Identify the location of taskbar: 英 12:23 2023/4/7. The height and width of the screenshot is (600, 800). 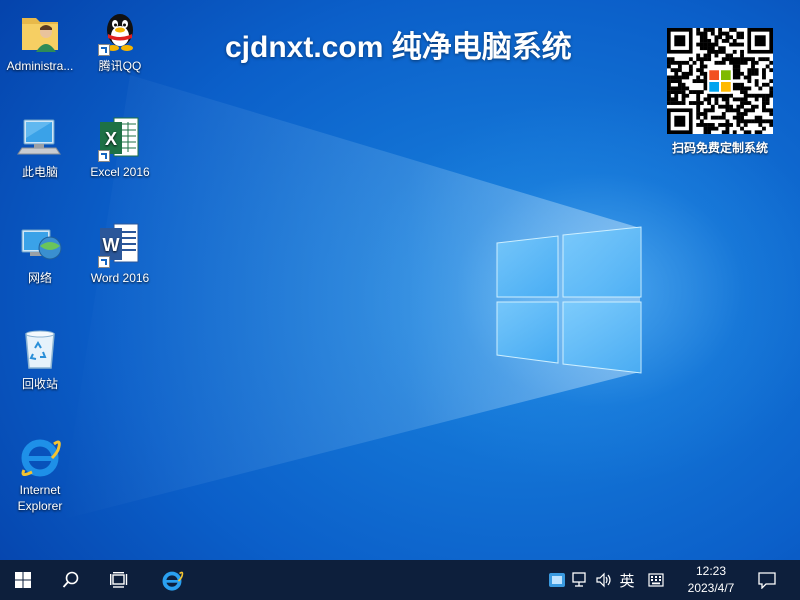
(400, 580).